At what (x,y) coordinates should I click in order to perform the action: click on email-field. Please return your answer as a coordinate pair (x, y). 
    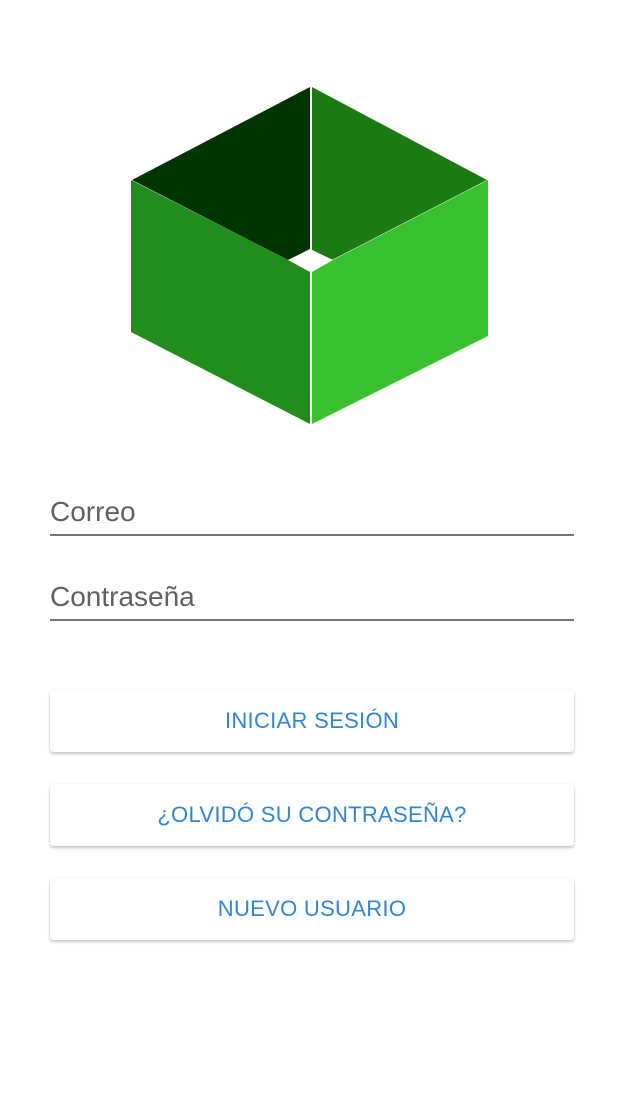
    Looking at the image, I should click on (312, 510).